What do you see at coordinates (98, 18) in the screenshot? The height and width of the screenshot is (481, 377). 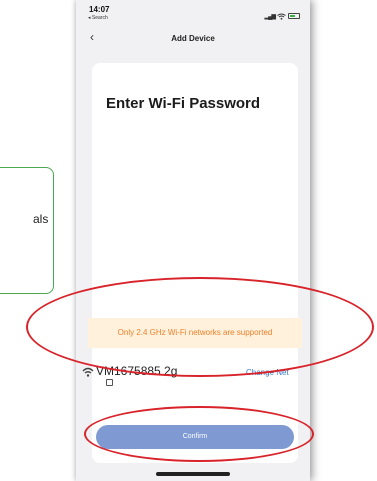 I see `back-to-app-link: ◂ Search` at bounding box center [98, 18].